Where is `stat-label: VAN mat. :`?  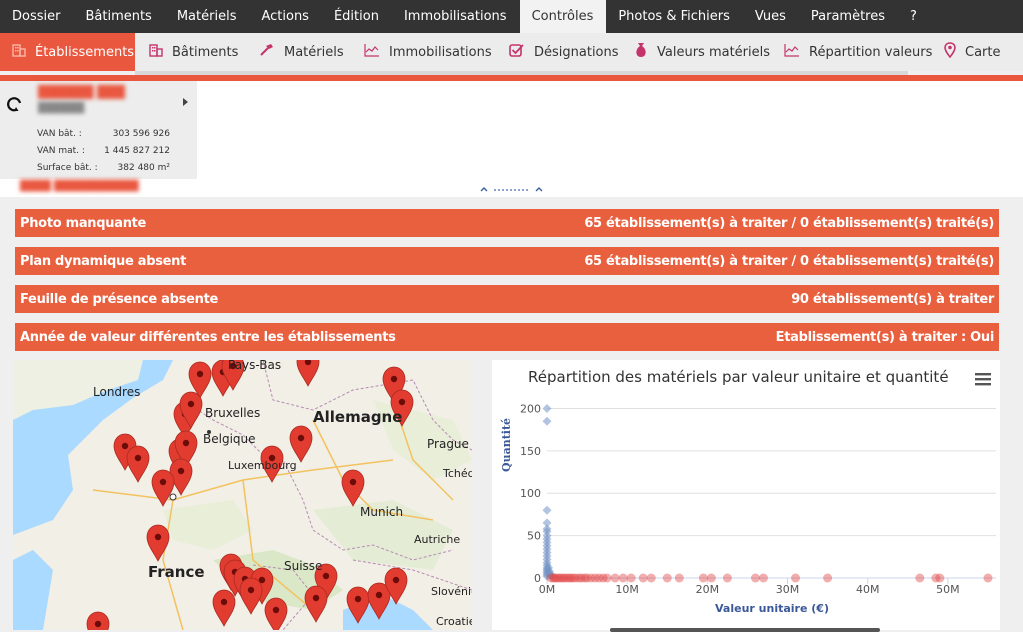 stat-label: VAN mat. : is located at coordinates (61, 151).